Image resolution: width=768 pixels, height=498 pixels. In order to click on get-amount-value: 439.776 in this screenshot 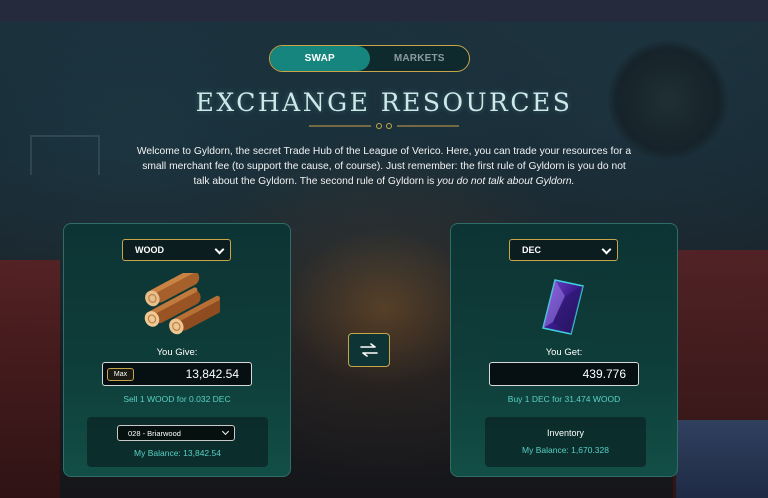, I will do `click(604, 374)`.